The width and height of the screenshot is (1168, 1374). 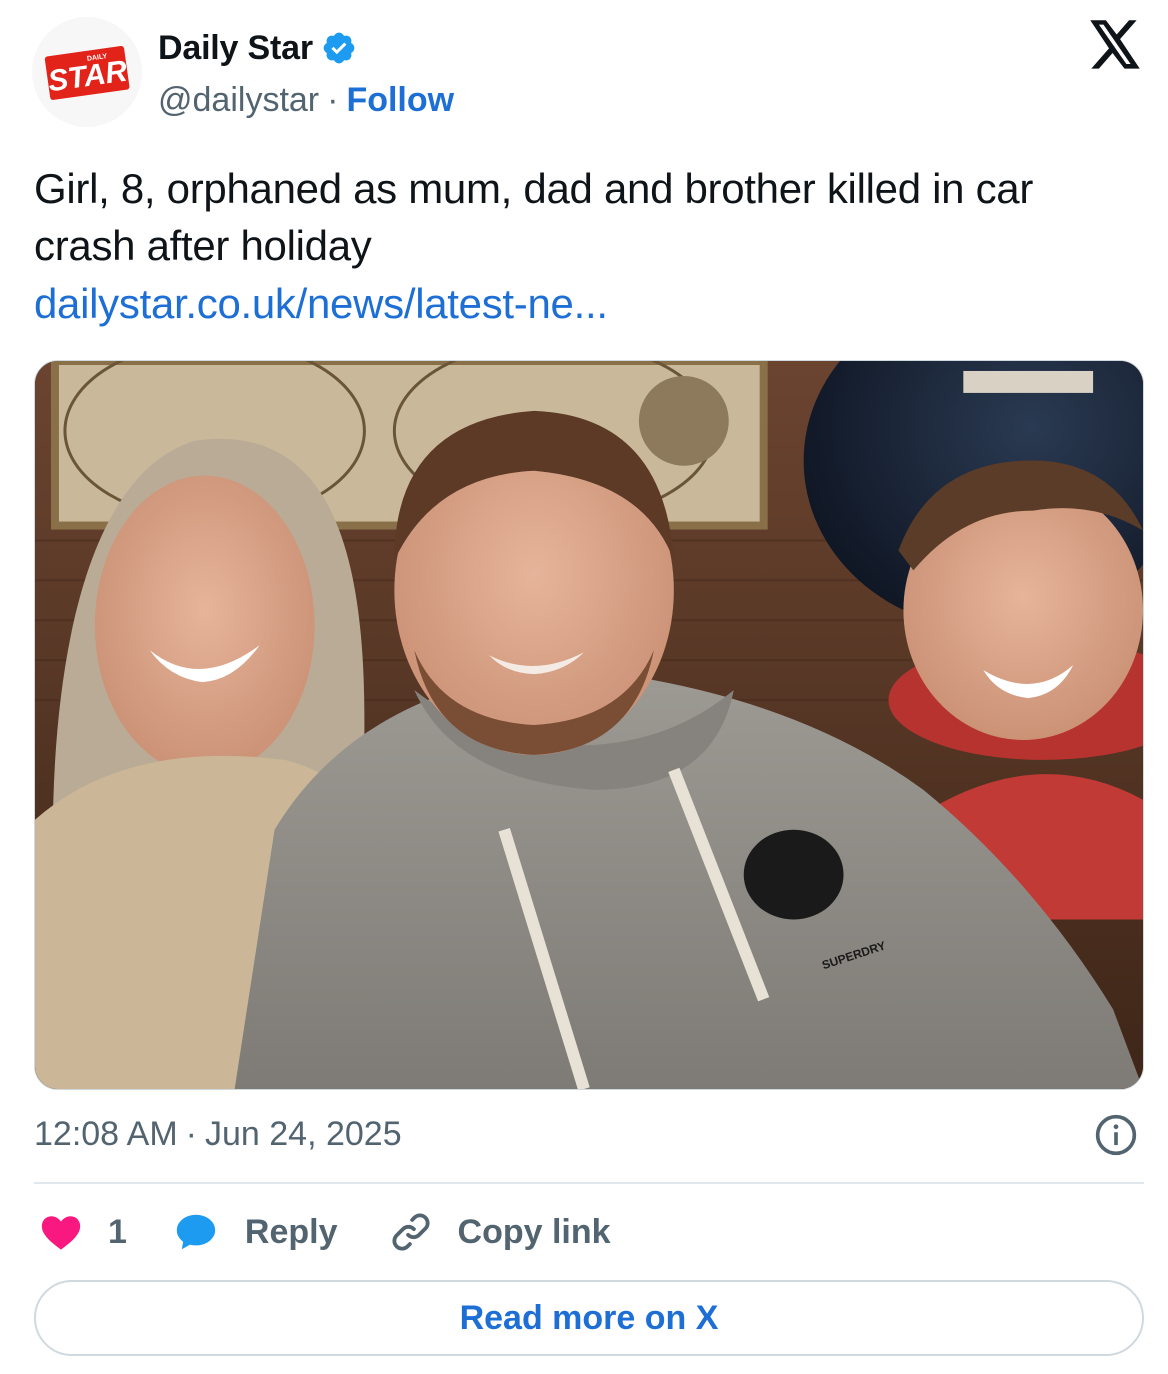 I want to click on author-name-row: Daily Star, so click(x=257, y=48).